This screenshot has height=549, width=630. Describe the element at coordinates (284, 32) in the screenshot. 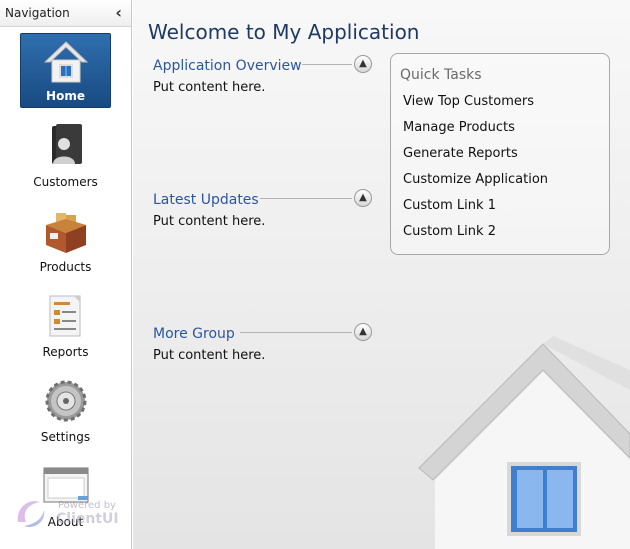

I see `page-title: Welcome to My Application` at that location.